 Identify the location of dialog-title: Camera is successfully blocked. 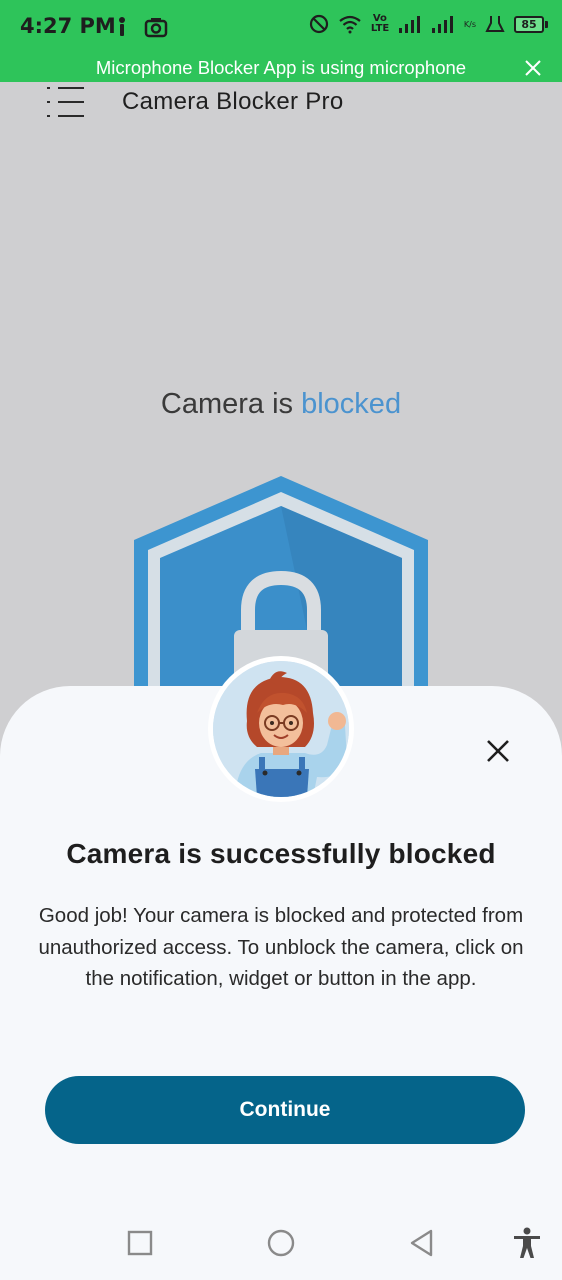
(281, 853).